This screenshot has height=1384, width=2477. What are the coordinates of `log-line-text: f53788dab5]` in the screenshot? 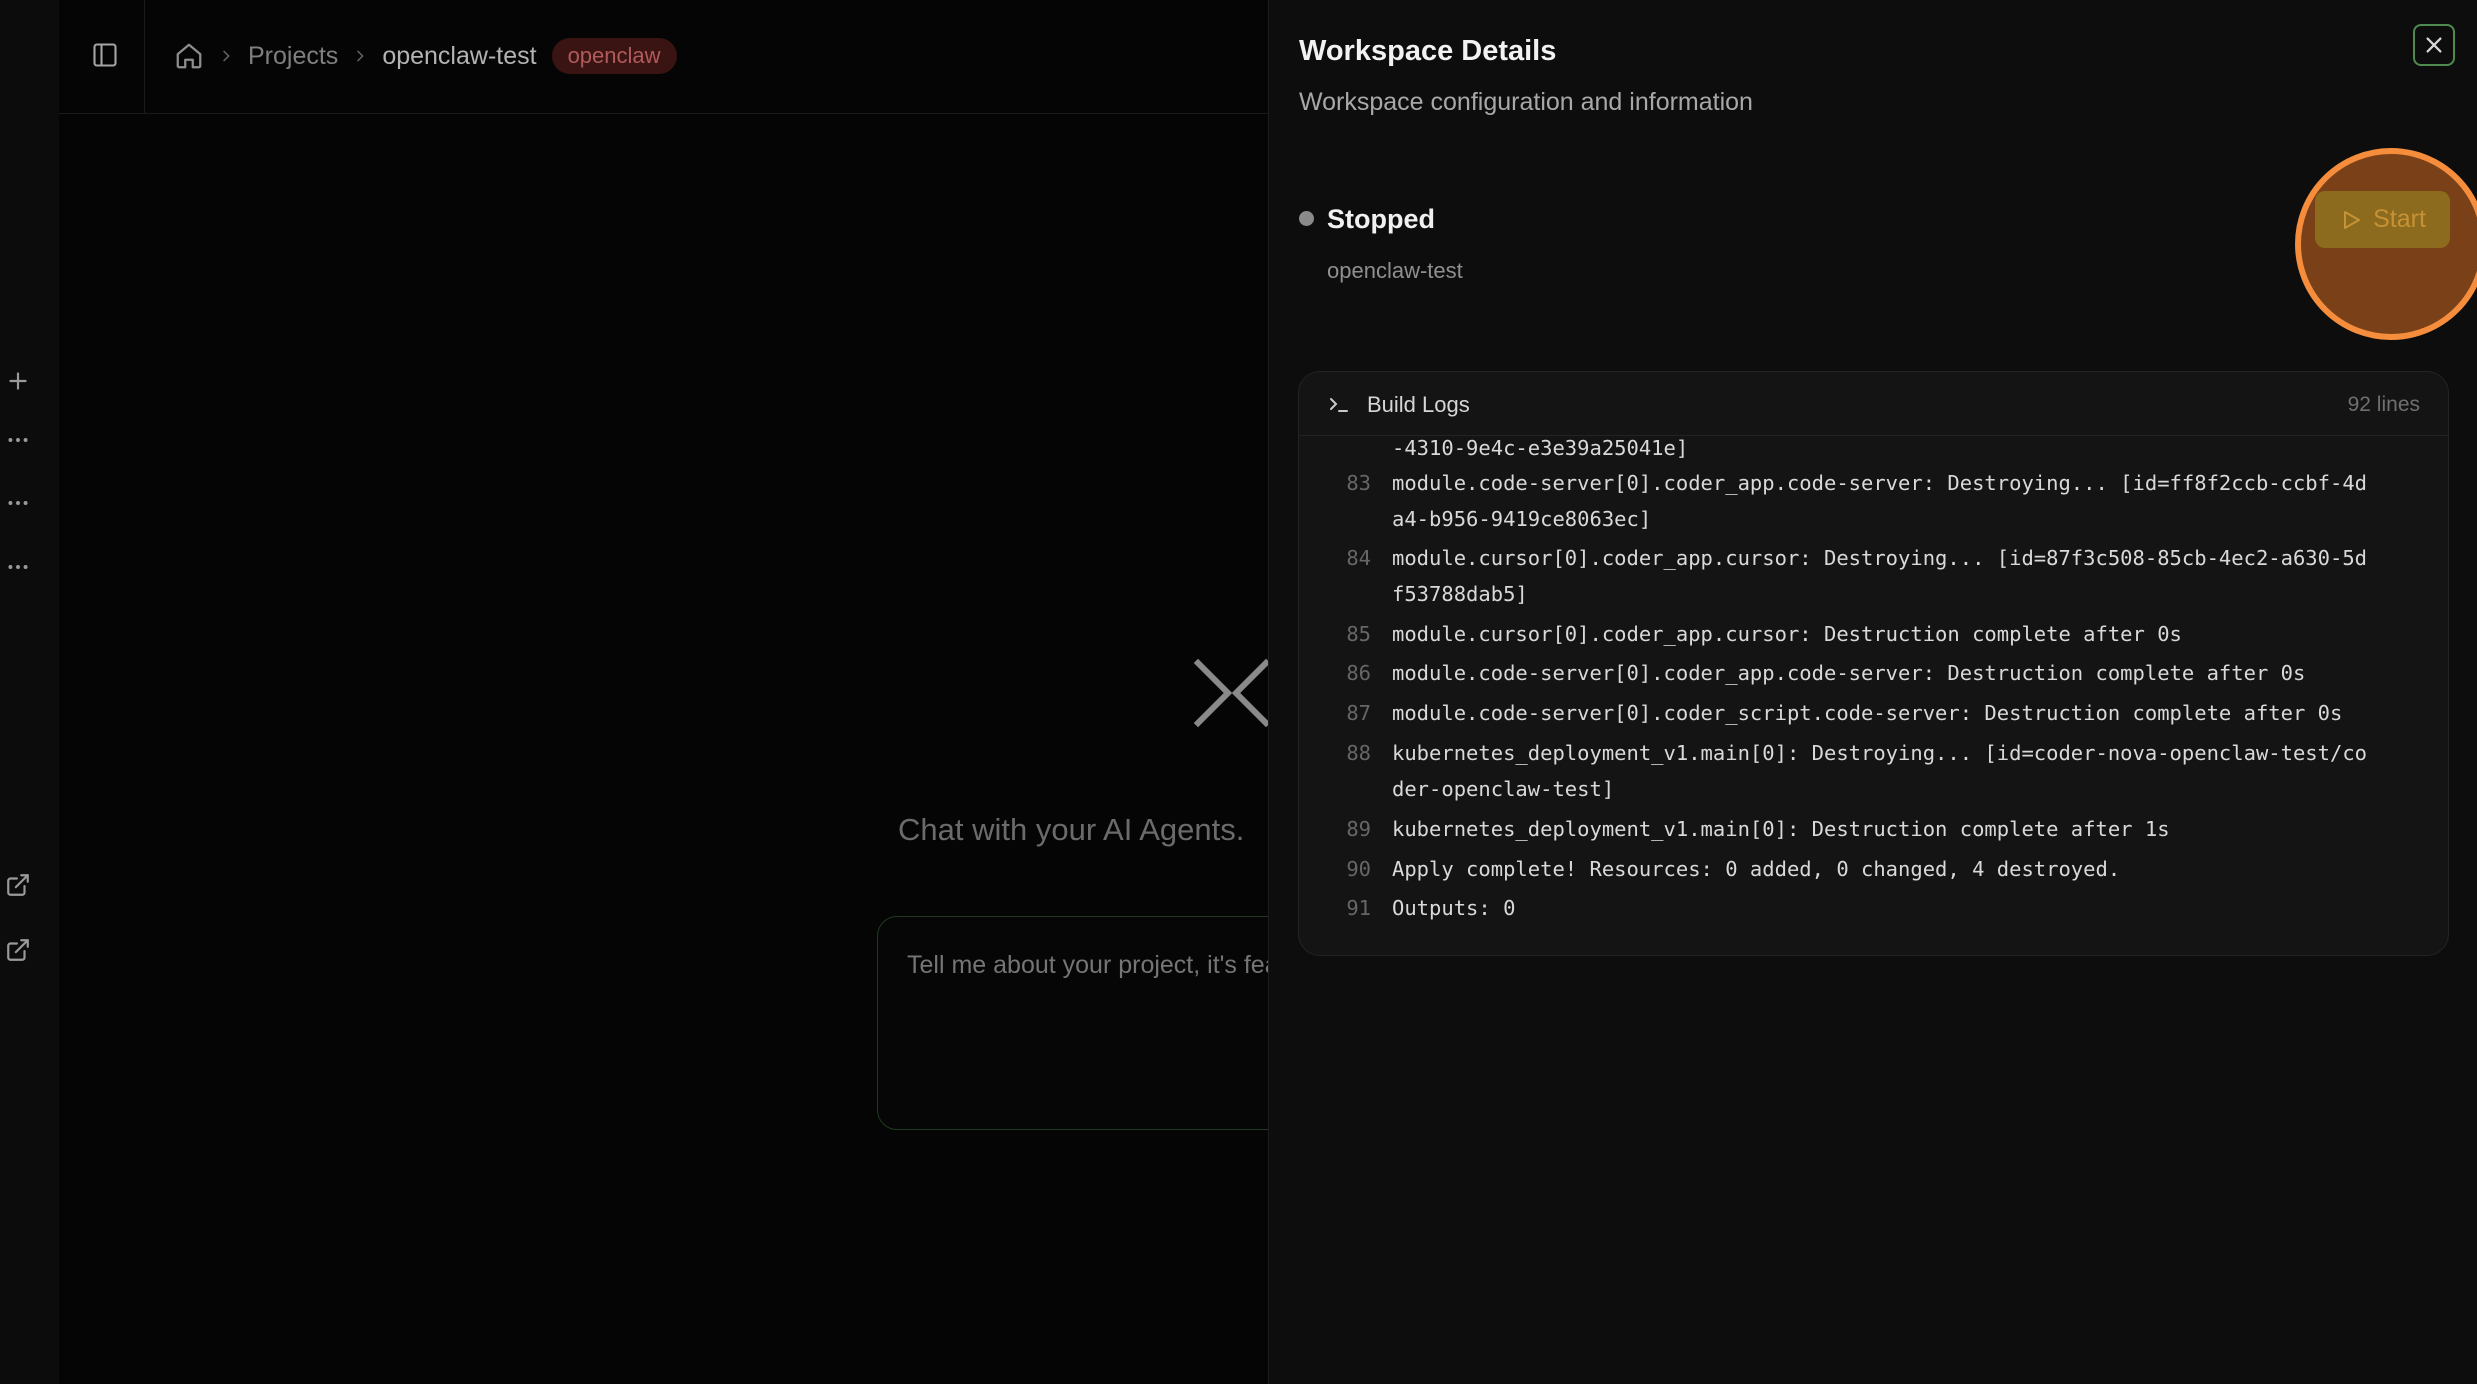 It's located at (1460, 594).